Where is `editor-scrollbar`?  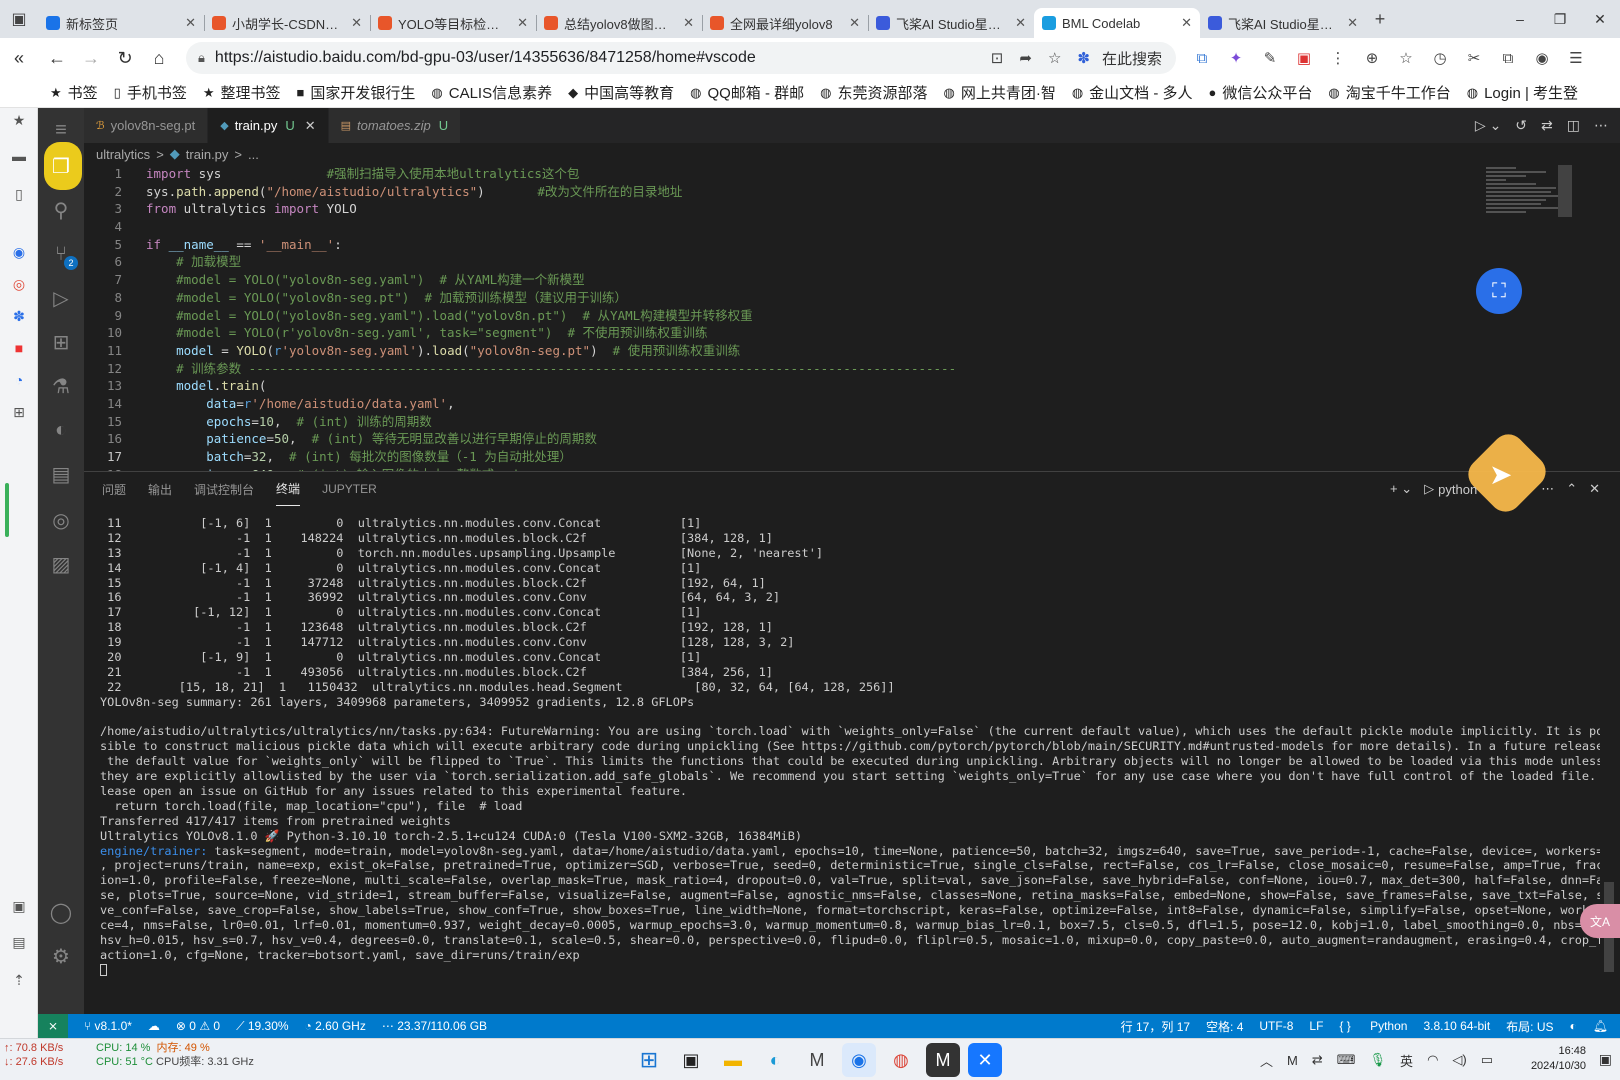 editor-scrollbar is located at coordinates (1565, 191).